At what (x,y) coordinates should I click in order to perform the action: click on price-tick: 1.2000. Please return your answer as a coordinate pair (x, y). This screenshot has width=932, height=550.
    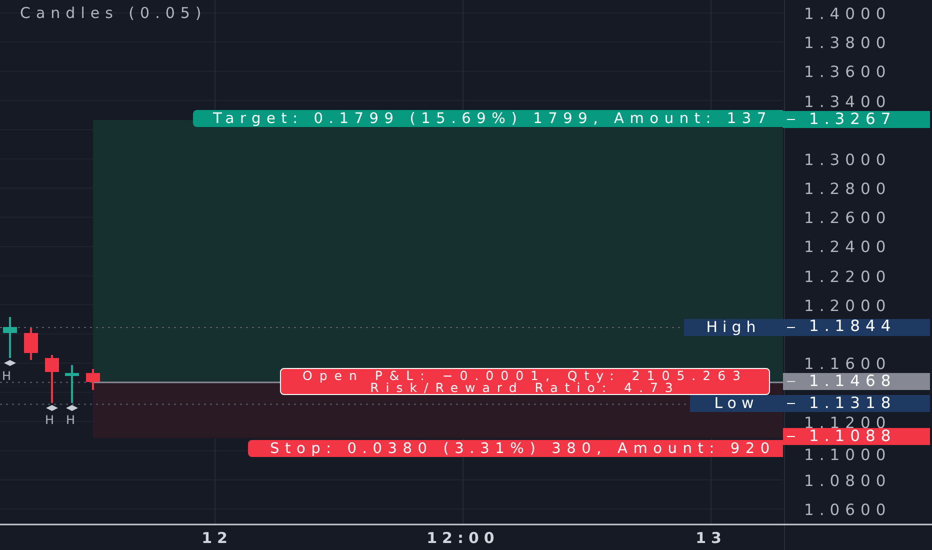
    Looking at the image, I should click on (848, 306).